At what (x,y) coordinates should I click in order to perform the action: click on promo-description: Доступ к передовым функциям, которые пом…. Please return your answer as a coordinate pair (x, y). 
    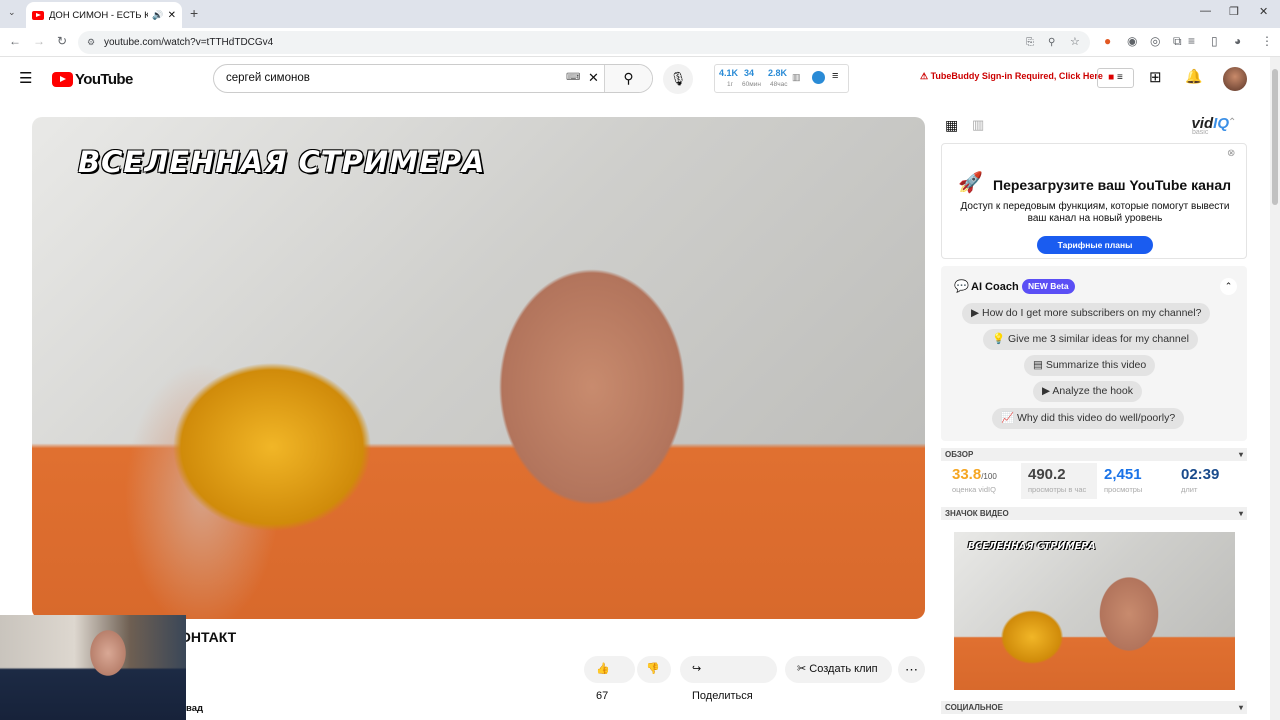
    Looking at the image, I should click on (1095, 212).